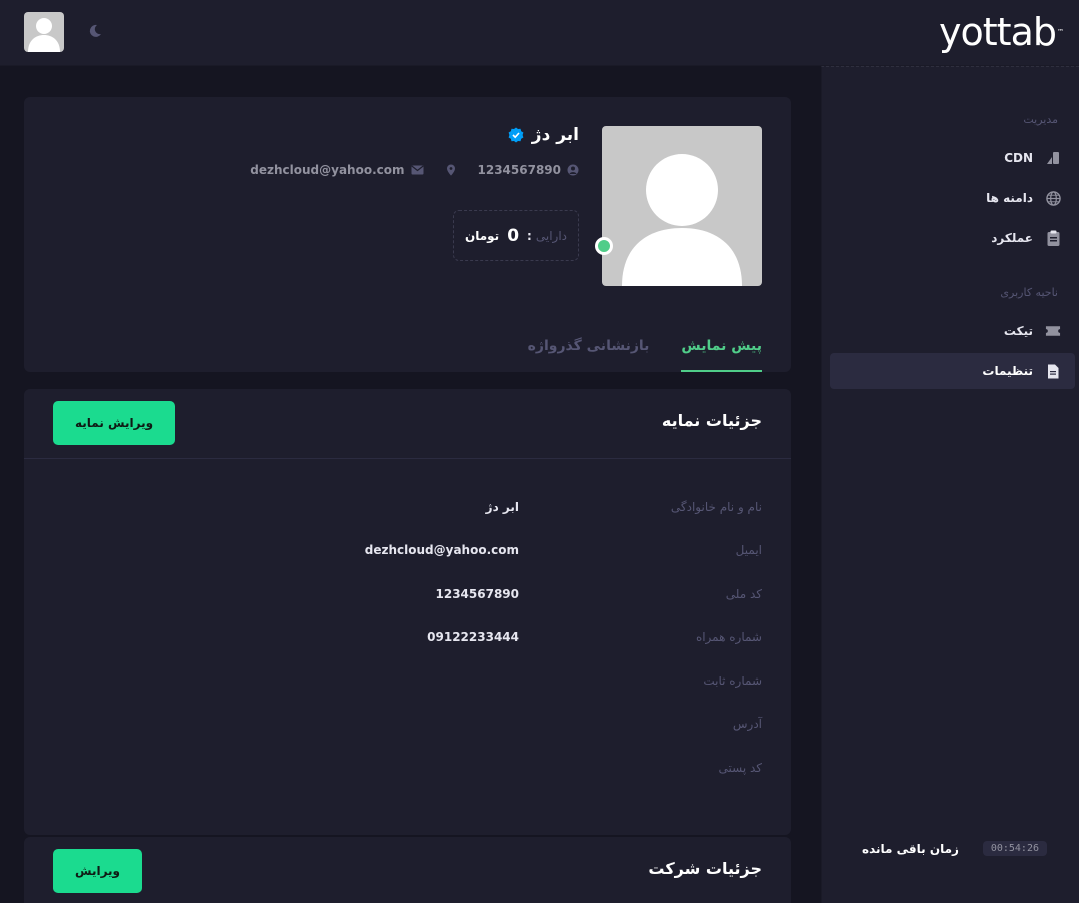 The width and height of the screenshot is (1079, 903). I want to click on row-label: ایمیل, so click(748, 550).